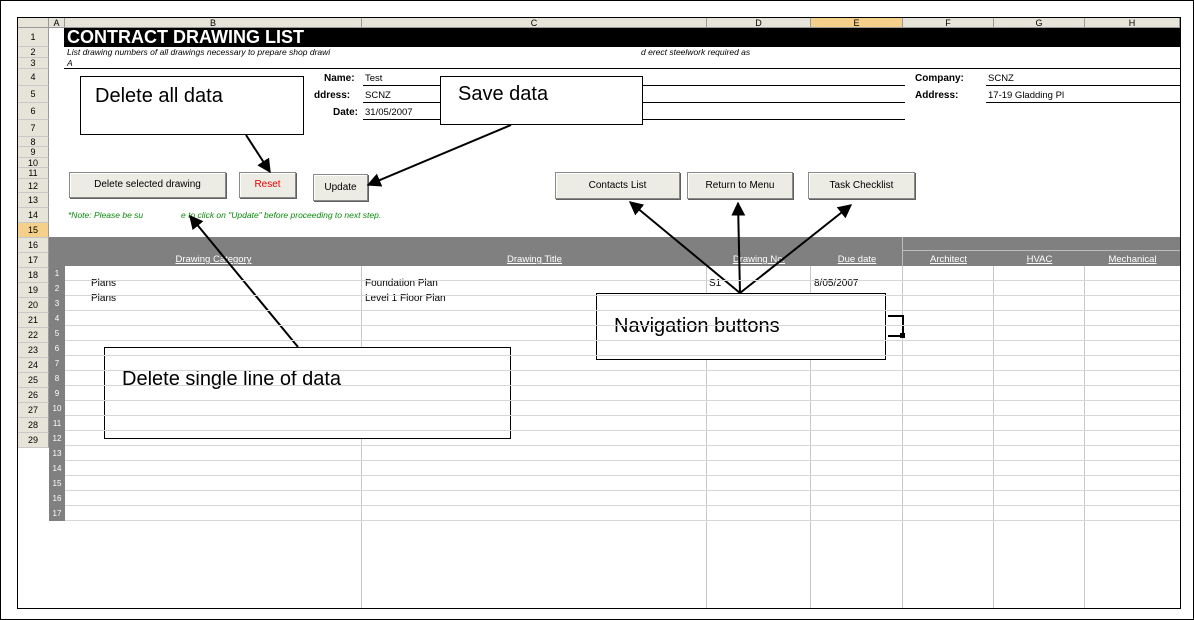 The width and height of the screenshot is (1194, 620). I want to click on arrow-delete-single, so click(244, 281).